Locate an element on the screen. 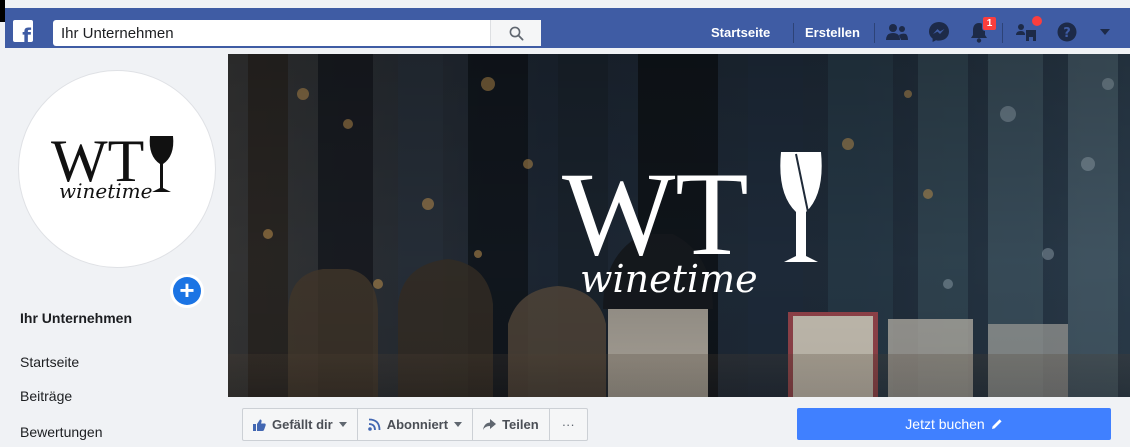  messenger-icon is located at coordinates (939, 32).